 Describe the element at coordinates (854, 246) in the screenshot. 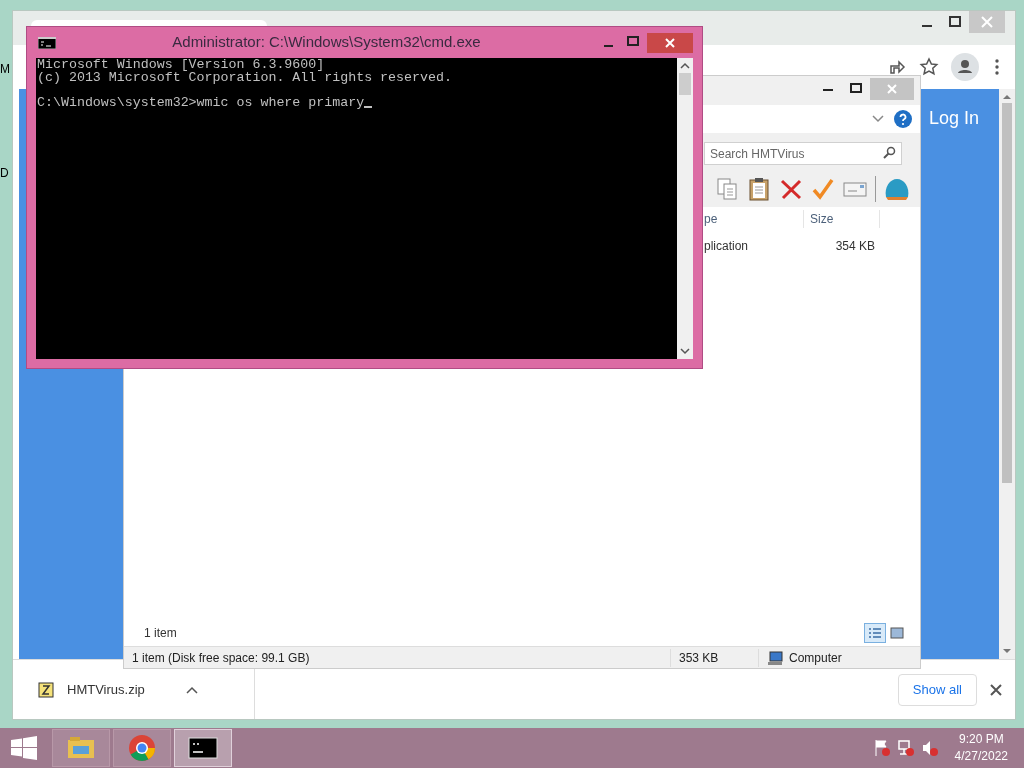

I see `table-cell-text: 354 KB` at that location.